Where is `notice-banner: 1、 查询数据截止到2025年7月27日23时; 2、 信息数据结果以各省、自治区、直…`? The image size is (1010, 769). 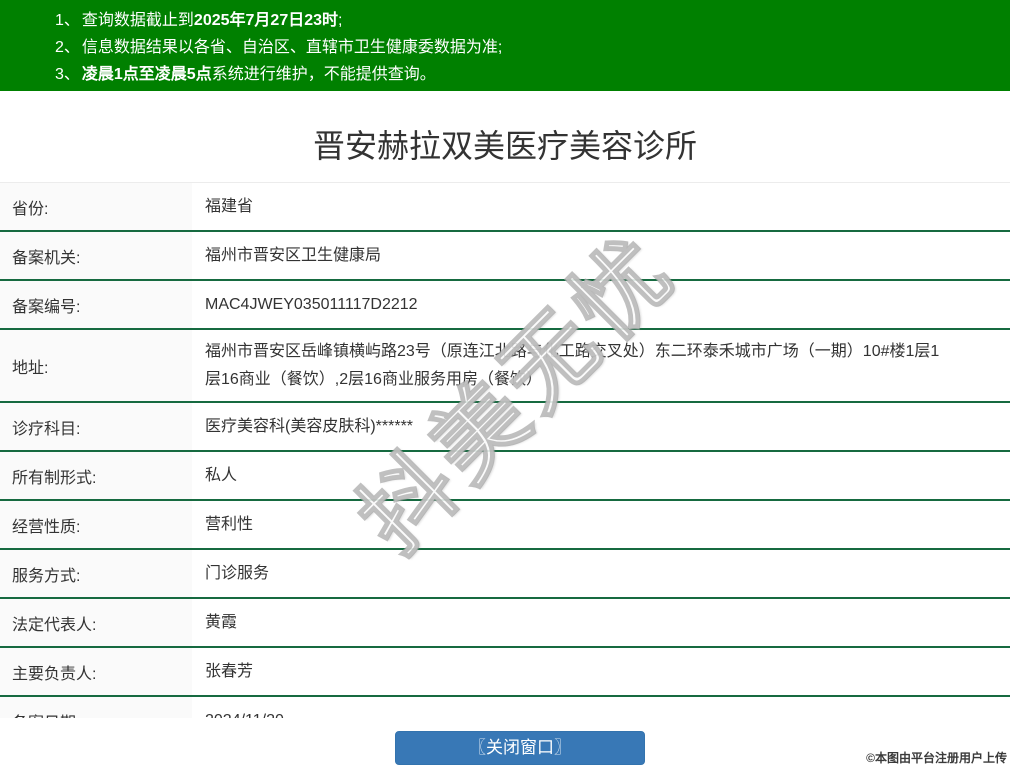
notice-banner: 1、 查询数据截止到2025年7月27日23时; 2、 信息数据结果以各省、自治区、直… is located at coordinates (505, 45).